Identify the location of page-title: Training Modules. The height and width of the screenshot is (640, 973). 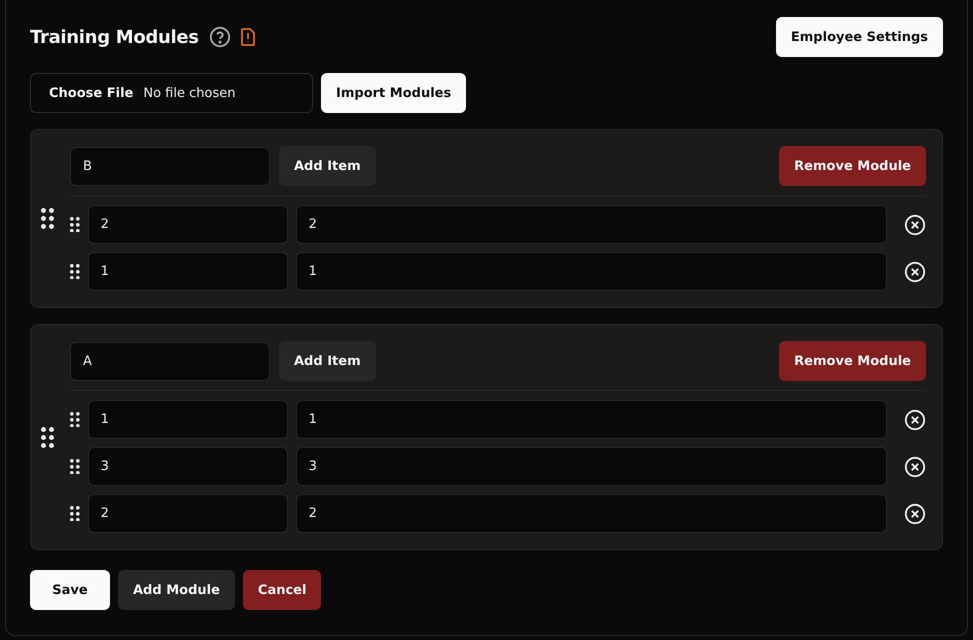
(114, 37).